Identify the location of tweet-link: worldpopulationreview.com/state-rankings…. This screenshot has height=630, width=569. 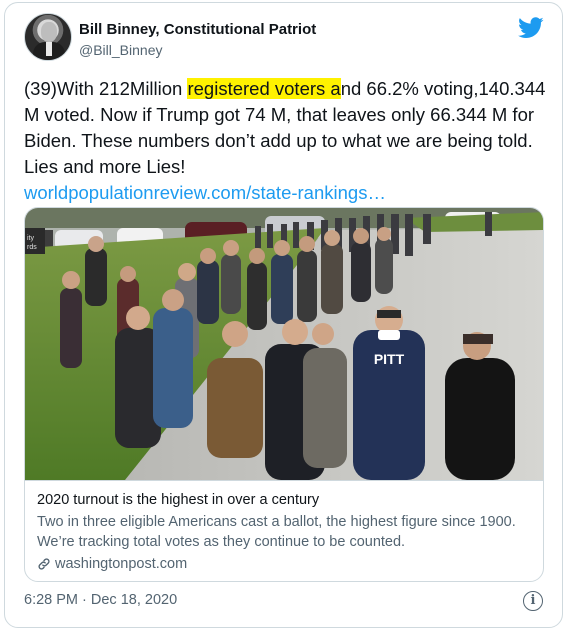
(205, 192).